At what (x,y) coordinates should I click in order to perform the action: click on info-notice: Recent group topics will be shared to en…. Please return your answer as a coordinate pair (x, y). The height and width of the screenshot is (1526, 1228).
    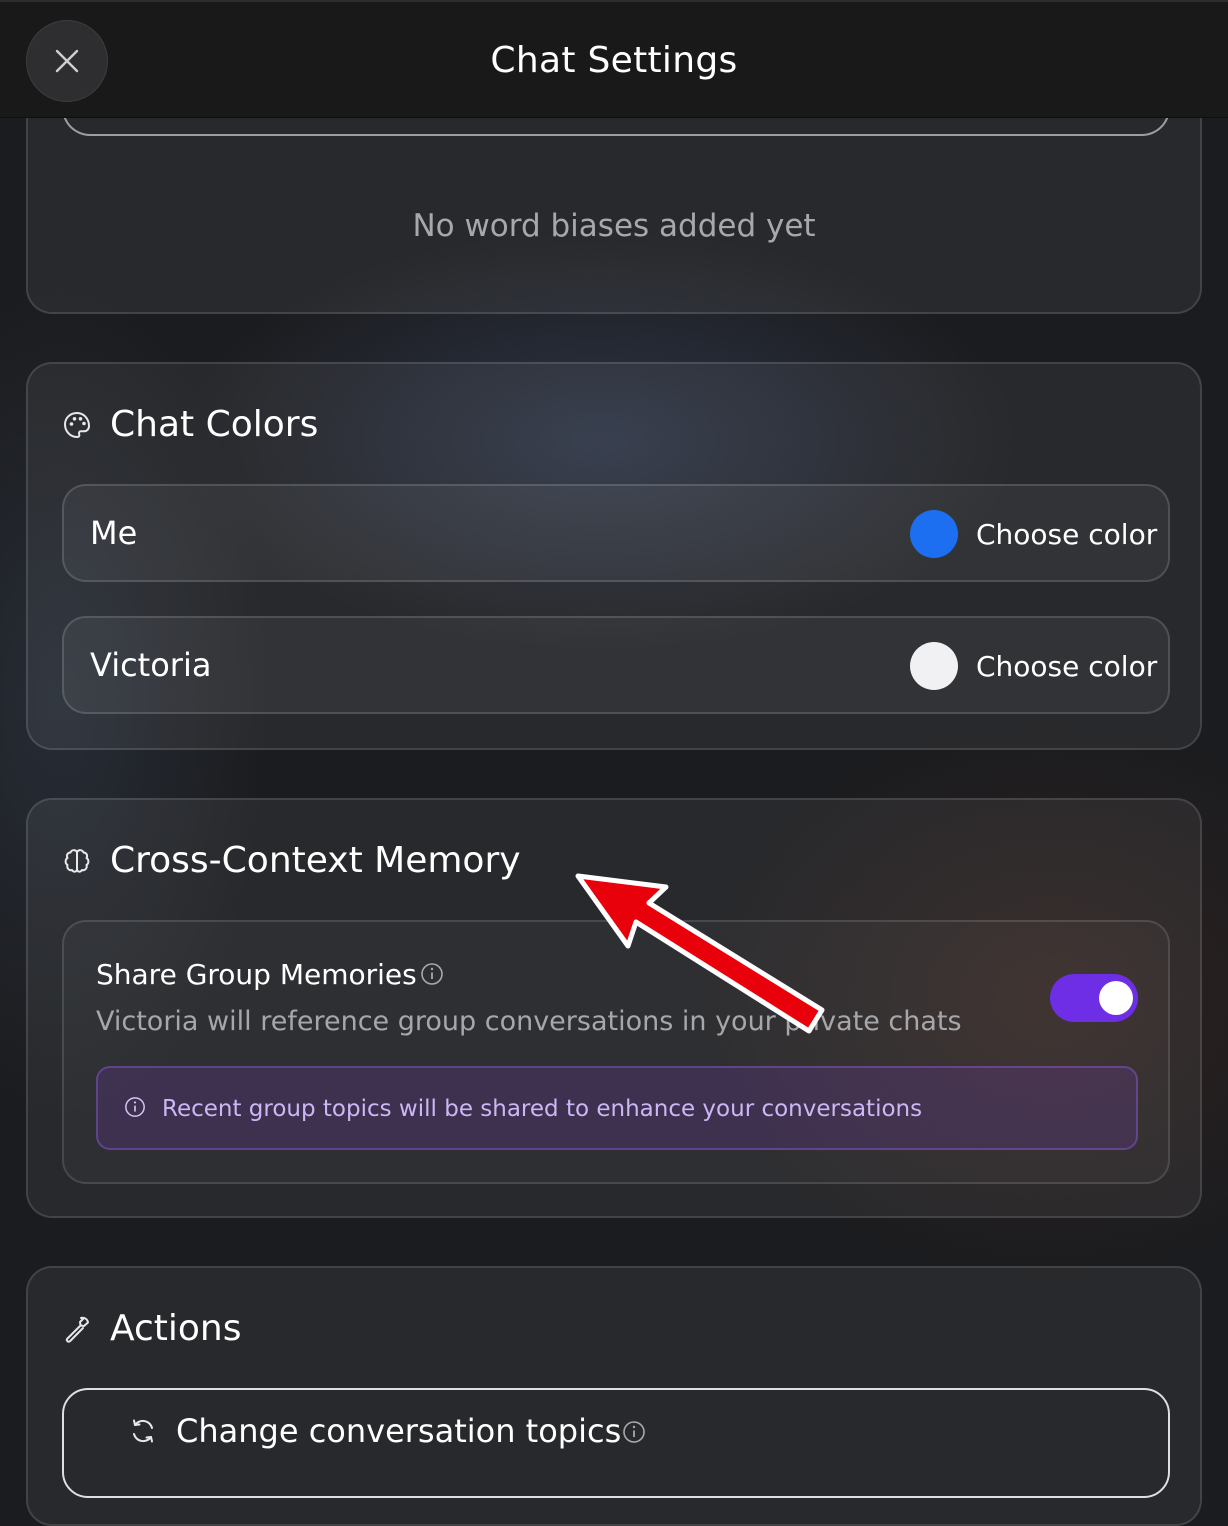
    Looking at the image, I should click on (617, 1108).